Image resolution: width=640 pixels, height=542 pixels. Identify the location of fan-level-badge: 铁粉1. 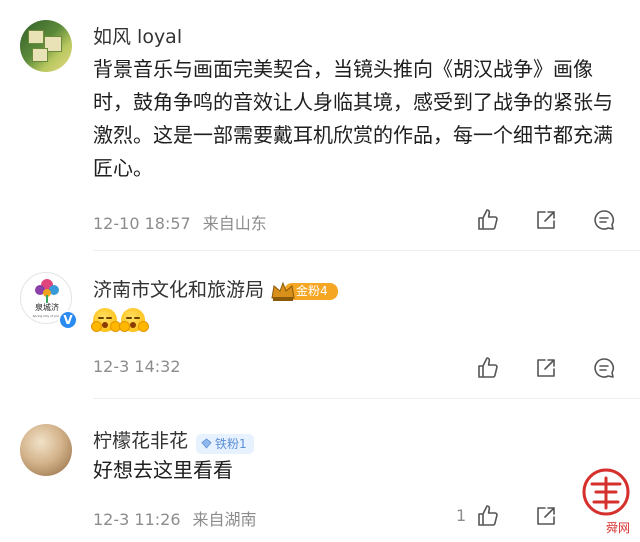
(225, 442).